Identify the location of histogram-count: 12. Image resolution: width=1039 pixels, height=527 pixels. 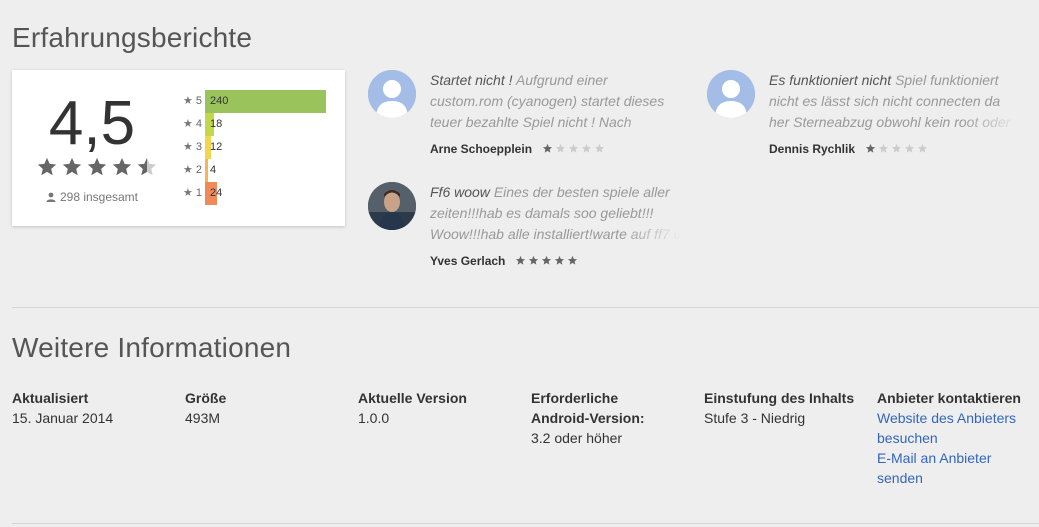
(216, 147).